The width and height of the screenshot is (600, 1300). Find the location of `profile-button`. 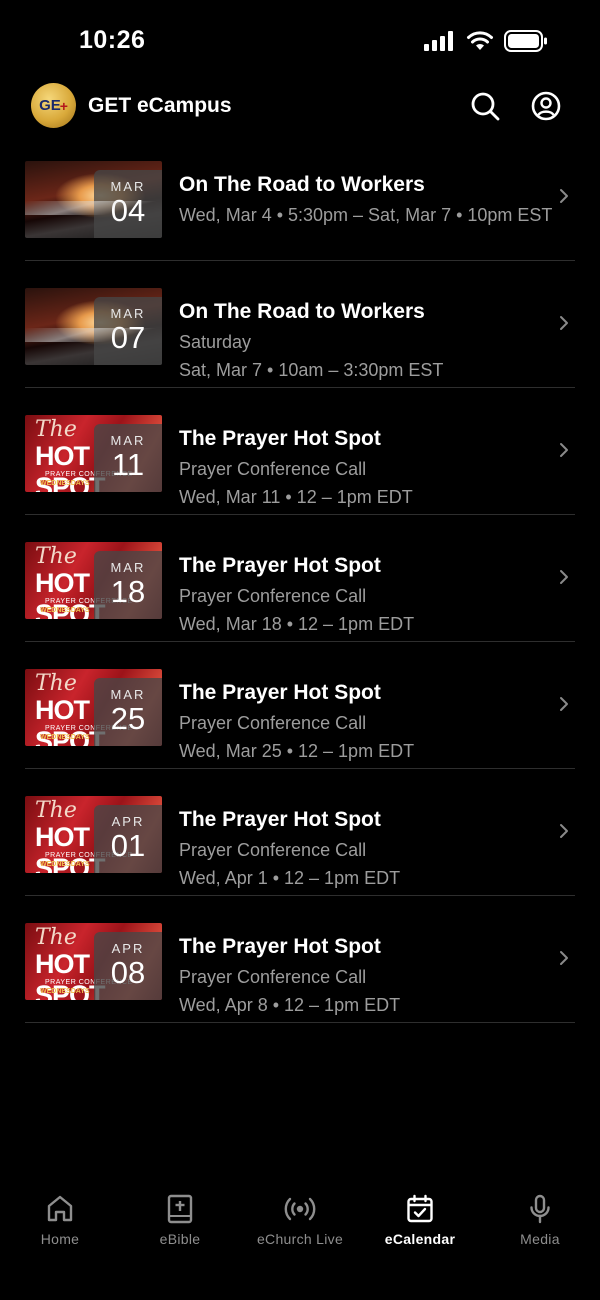

profile-button is located at coordinates (546, 106).